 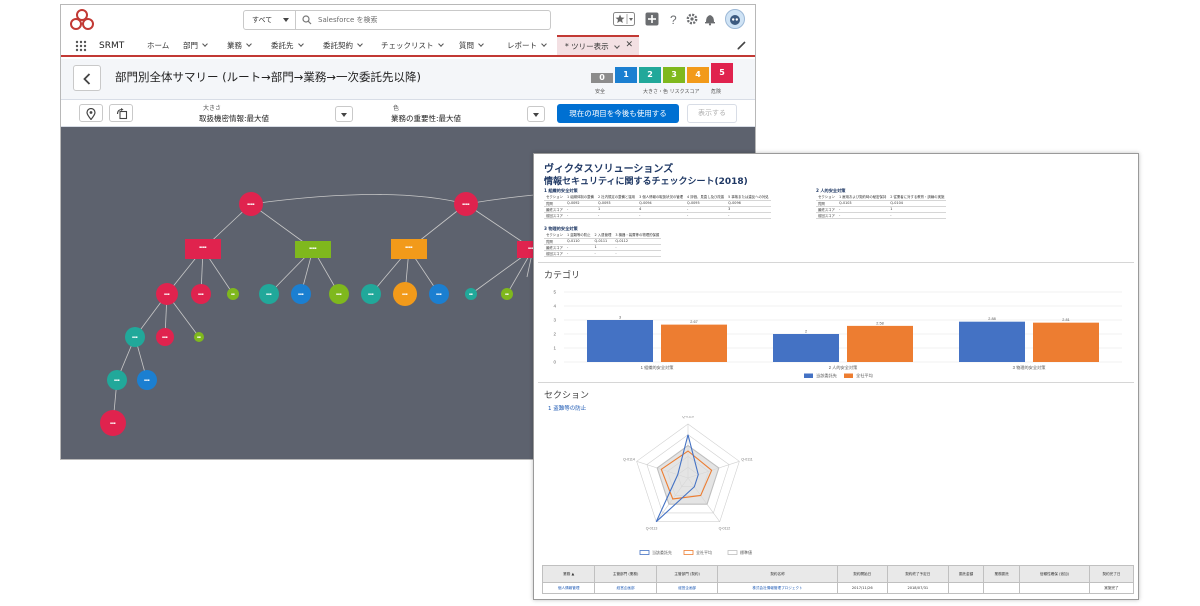 I want to click on column-header: 委託金額, so click(x=966, y=574).